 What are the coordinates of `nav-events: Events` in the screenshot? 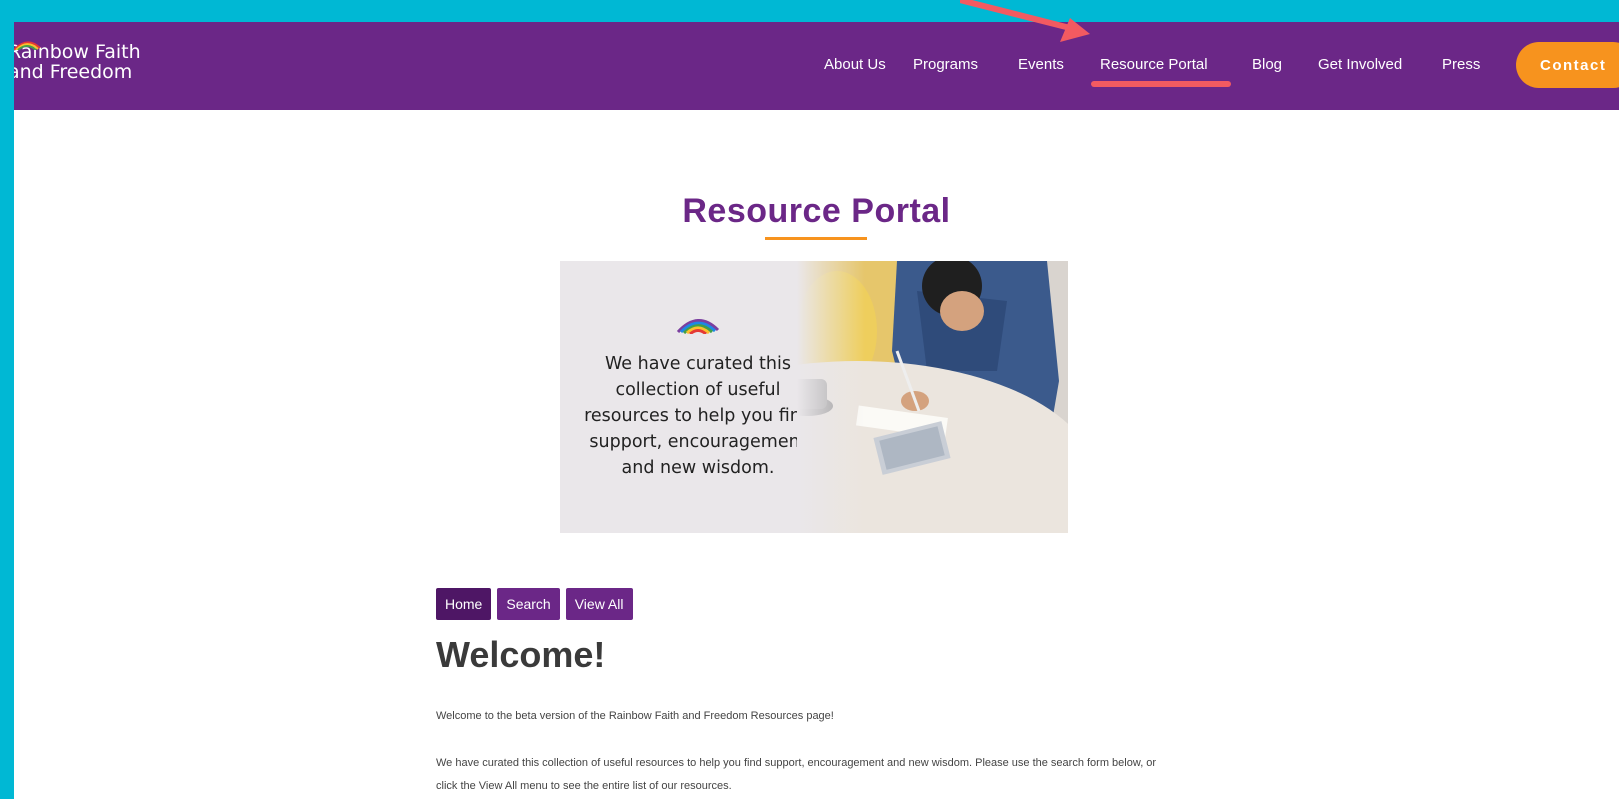 It's located at (1041, 64).